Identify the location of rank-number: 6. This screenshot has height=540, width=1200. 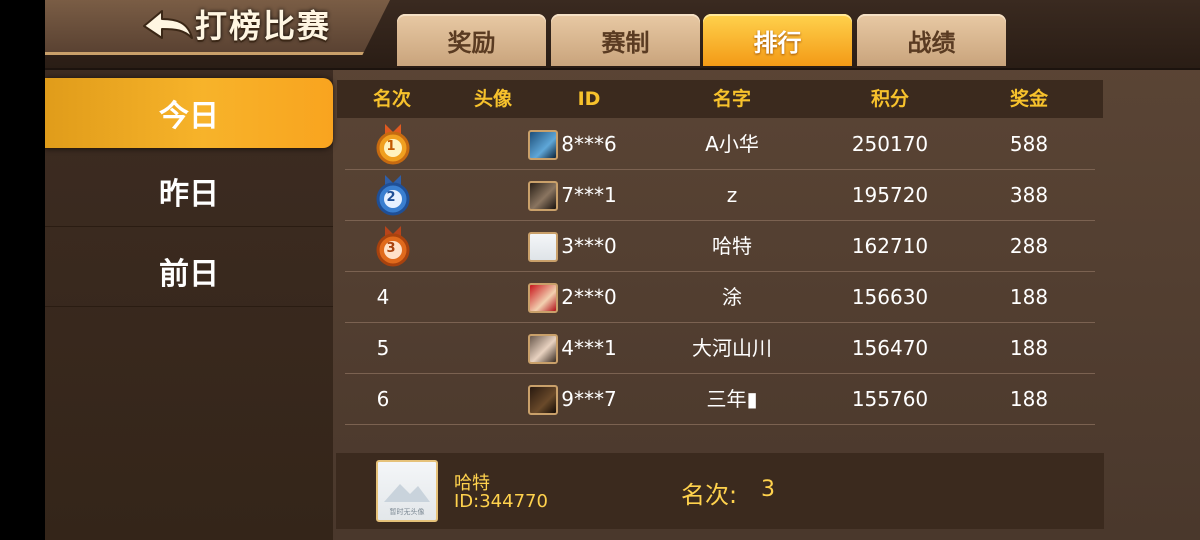
(383, 399).